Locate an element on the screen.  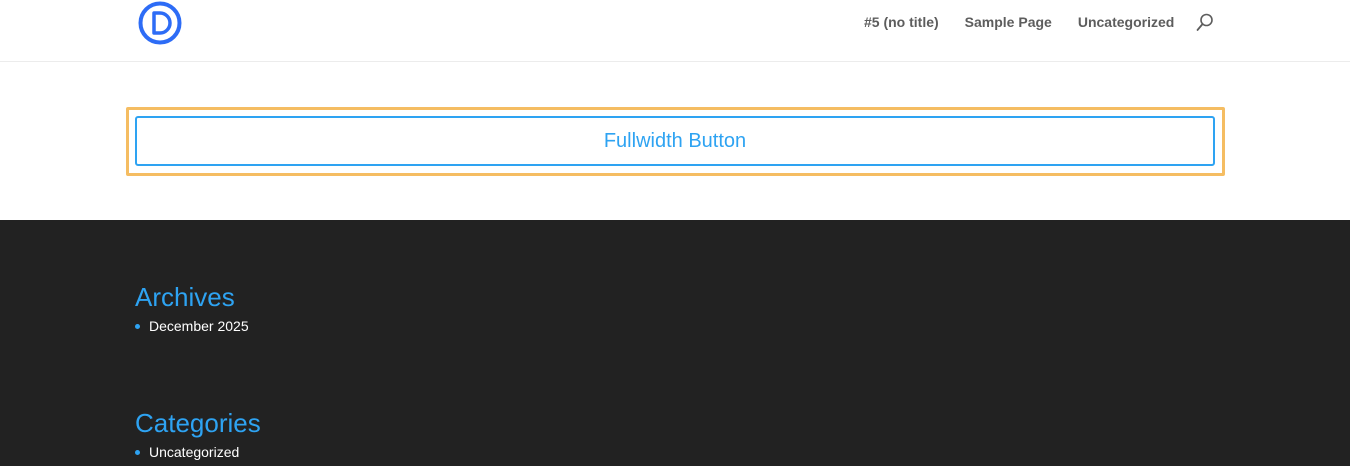
search-icon is located at coordinates (1205, 22).